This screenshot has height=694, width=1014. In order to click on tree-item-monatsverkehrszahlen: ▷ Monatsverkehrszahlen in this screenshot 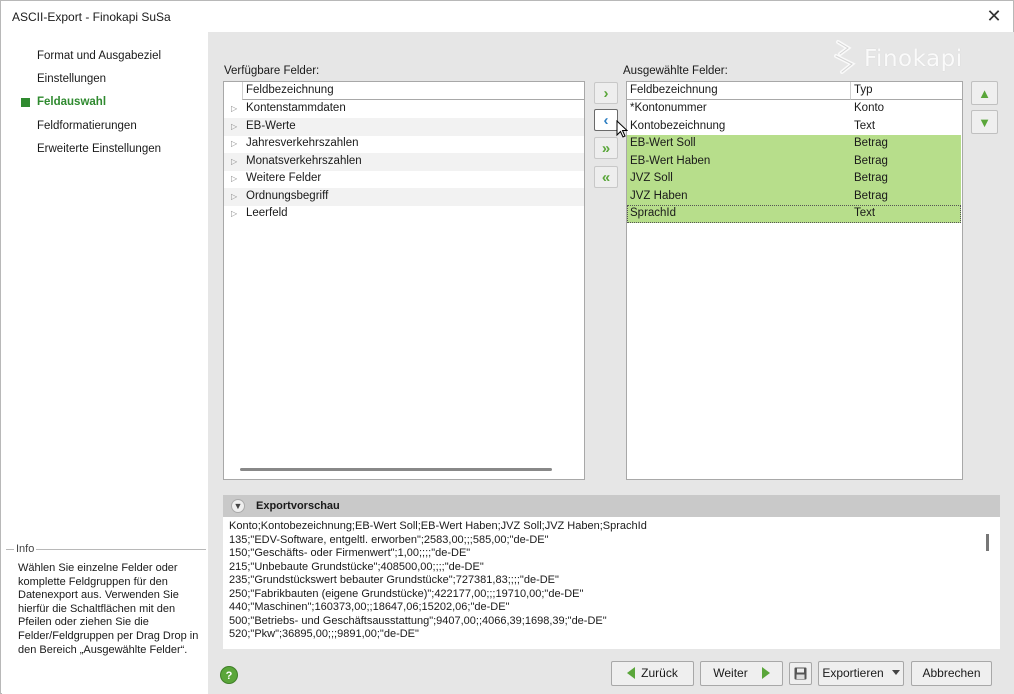, I will do `click(404, 162)`.